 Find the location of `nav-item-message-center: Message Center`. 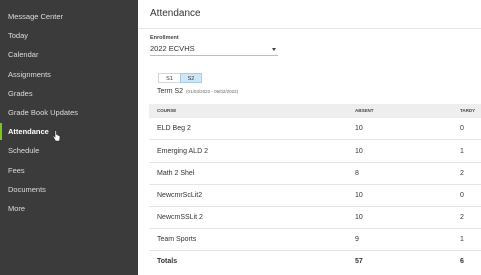

nav-item-message-center: Message Center is located at coordinates (69, 16).